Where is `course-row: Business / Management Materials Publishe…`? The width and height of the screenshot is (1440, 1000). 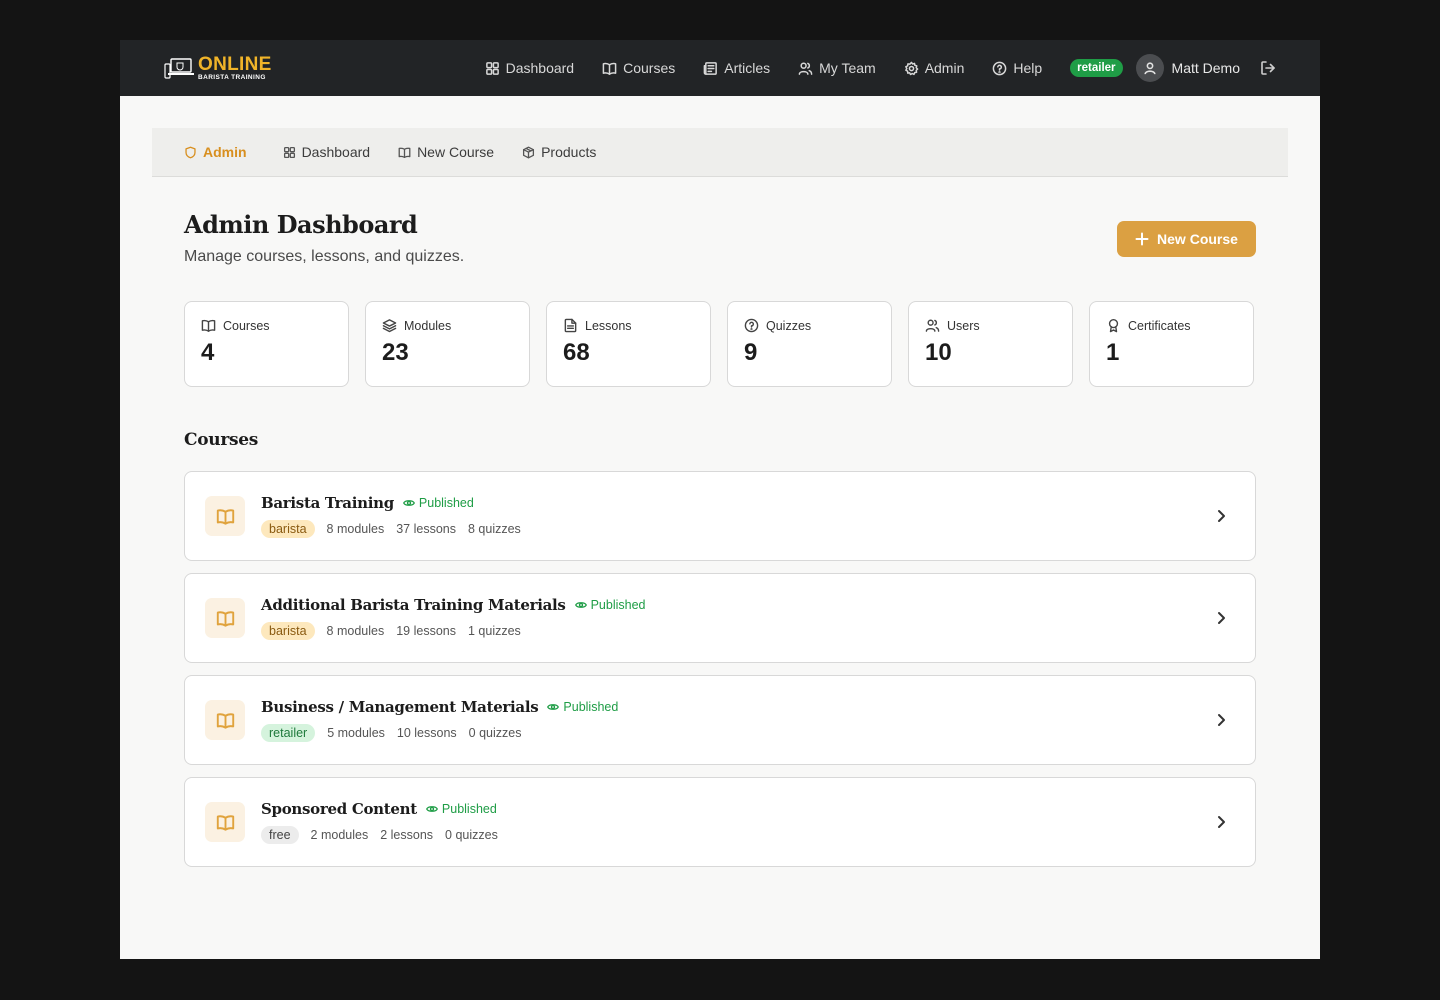
course-row: Business / Management Materials Publishe… is located at coordinates (720, 720).